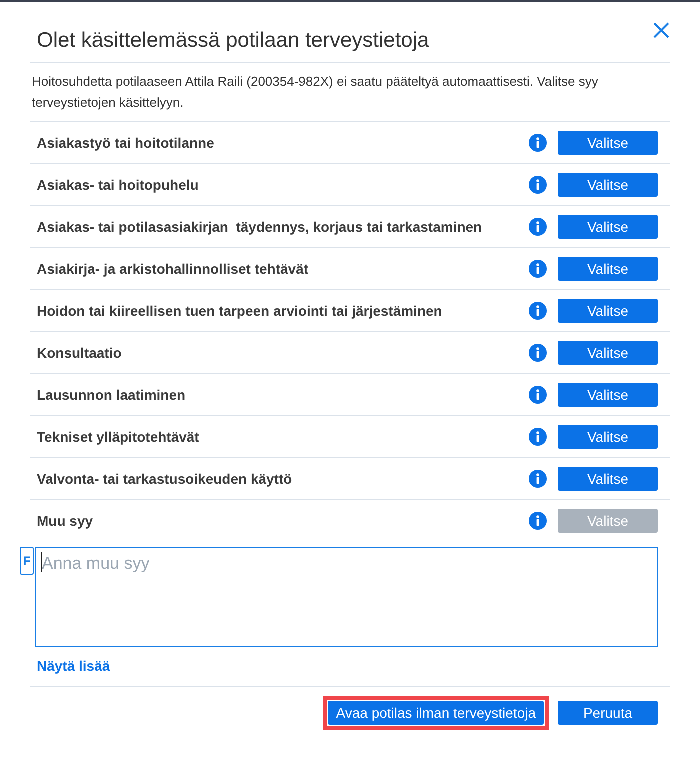  I want to click on footer-button: Avaa potilas ilman terveystietoja, so click(436, 713).